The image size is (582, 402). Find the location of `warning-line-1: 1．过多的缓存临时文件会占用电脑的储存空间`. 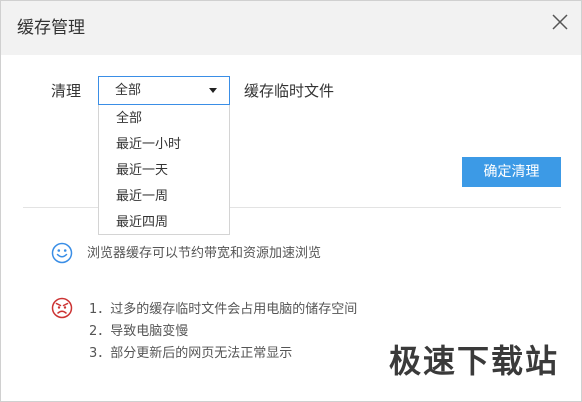

warning-line-1: 1．过多的缓存临时文件会占用电脑的储存空间 is located at coordinates (223, 309).